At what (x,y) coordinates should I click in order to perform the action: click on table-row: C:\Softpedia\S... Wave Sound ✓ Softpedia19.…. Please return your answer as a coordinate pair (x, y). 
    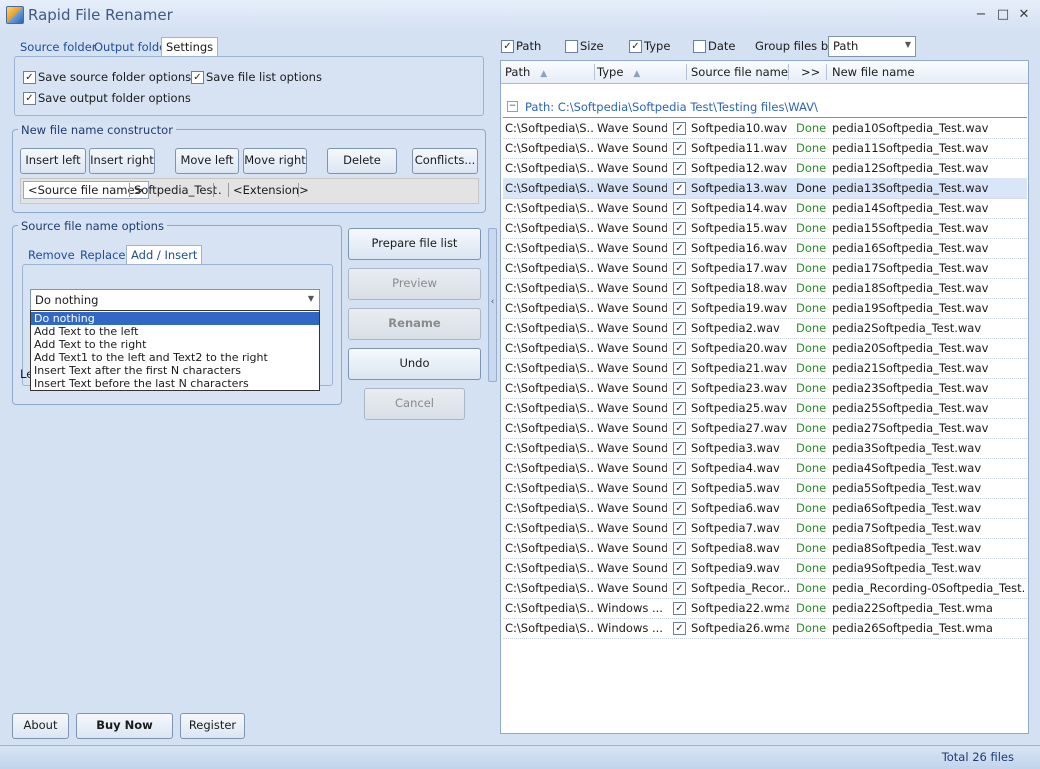
    Looking at the image, I should click on (765, 308).